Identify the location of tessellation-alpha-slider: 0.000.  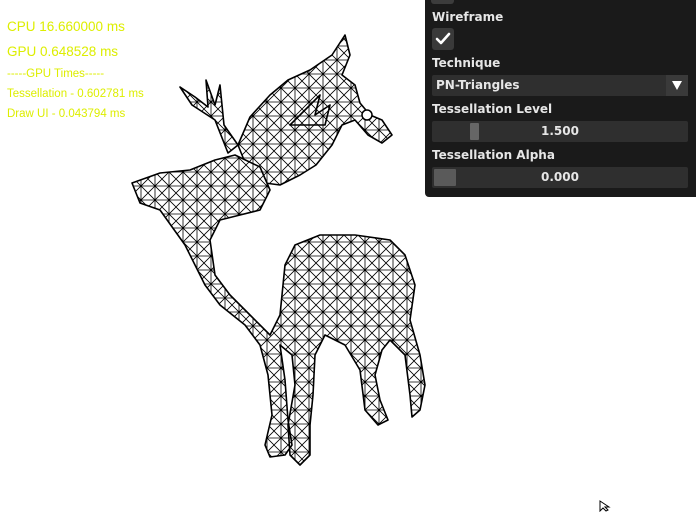
(560, 177).